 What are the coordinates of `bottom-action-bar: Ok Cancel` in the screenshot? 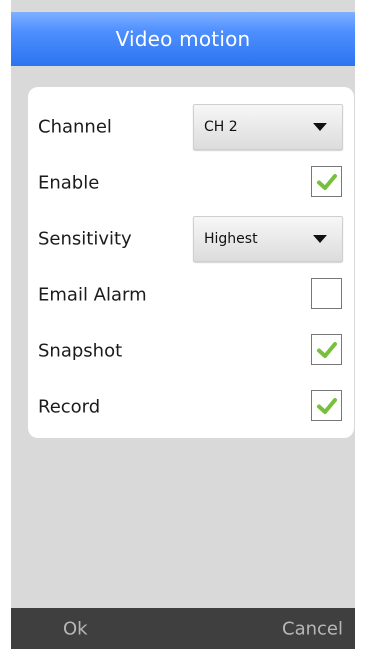 It's located at (183, 628).